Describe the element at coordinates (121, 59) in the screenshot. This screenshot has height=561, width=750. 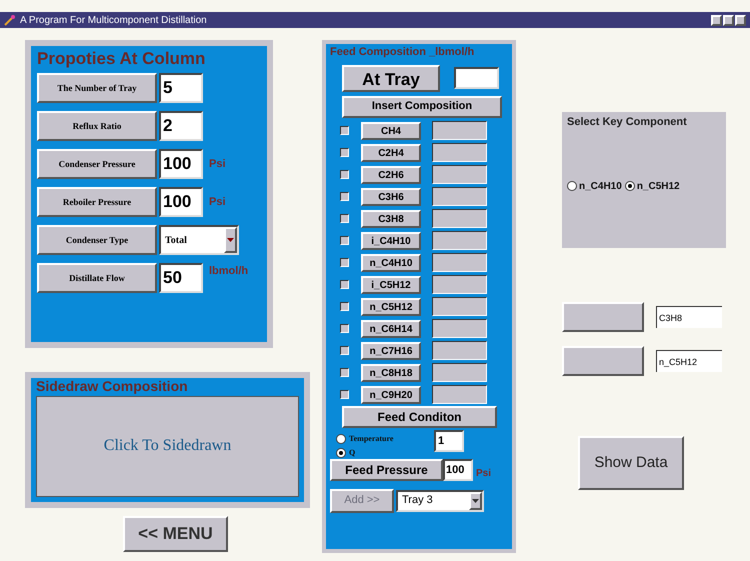
I see `panel-title: Propoties At Column` at that location.